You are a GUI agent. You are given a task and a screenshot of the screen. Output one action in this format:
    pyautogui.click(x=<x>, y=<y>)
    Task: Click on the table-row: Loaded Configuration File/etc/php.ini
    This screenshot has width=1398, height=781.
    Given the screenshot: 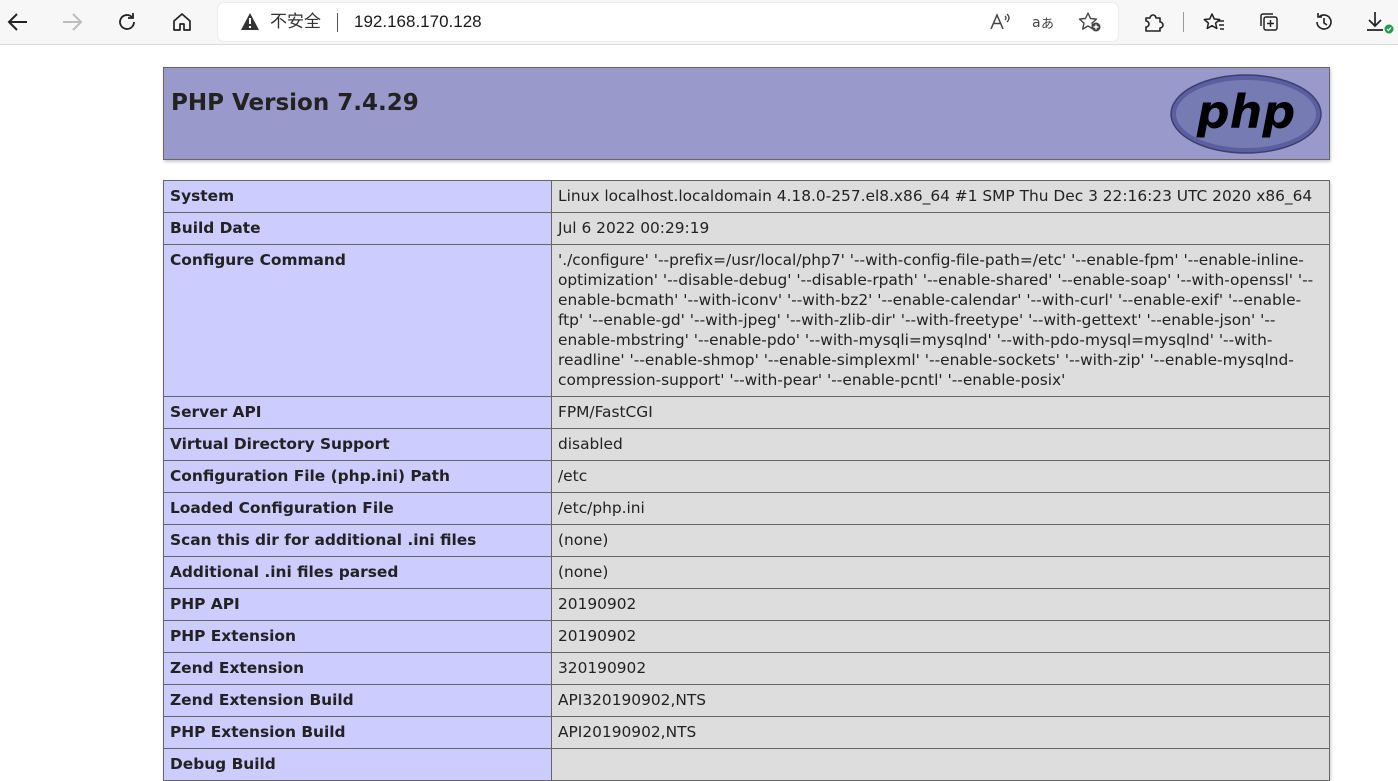 What is the action you would take?
    pyautogui.click(x=746, y=508)
    